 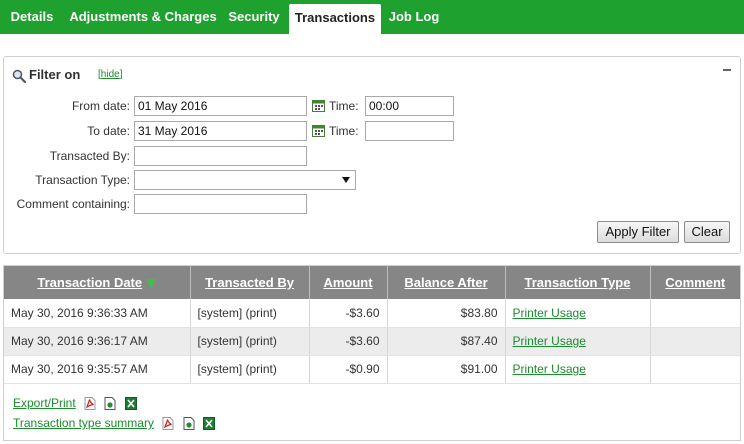 I want to click on hide-filter-link: [hide], so click(x=110, y=74).